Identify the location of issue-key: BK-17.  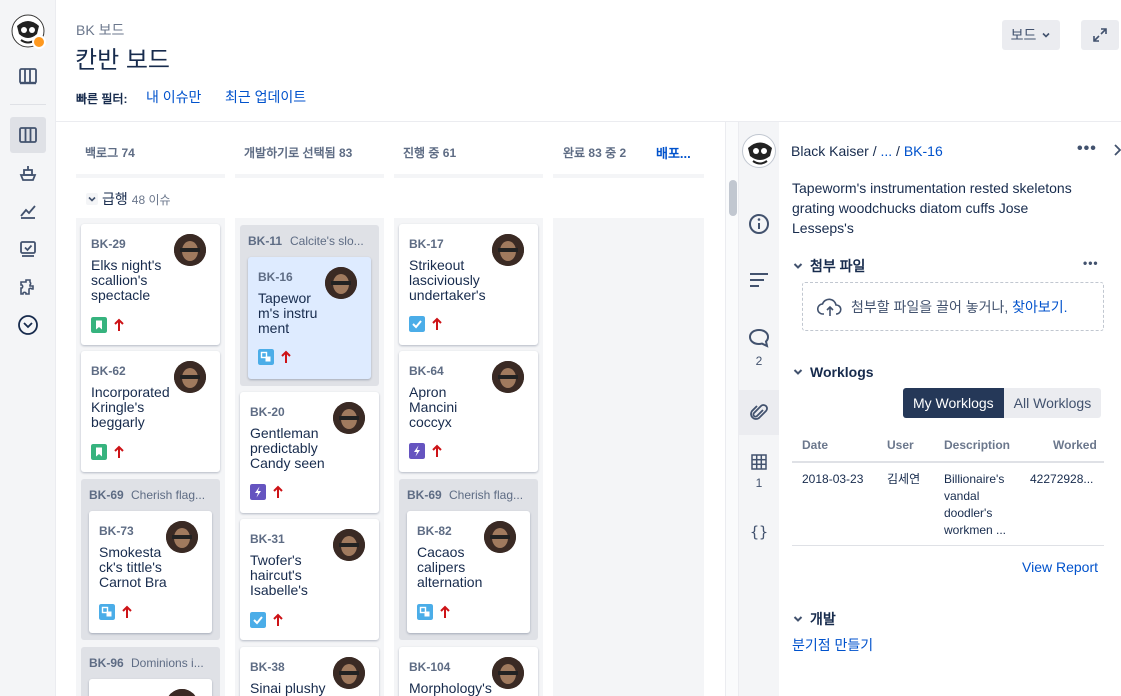
(426, 244).